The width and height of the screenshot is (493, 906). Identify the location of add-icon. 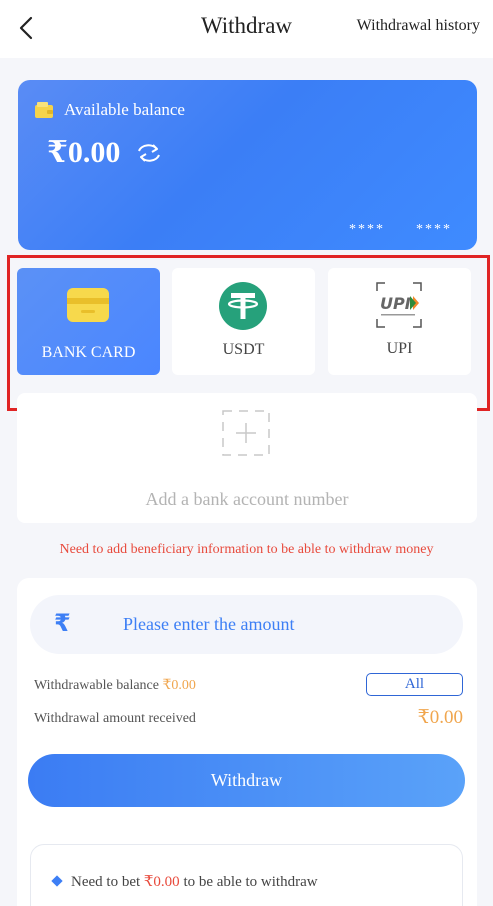
(246, 433).